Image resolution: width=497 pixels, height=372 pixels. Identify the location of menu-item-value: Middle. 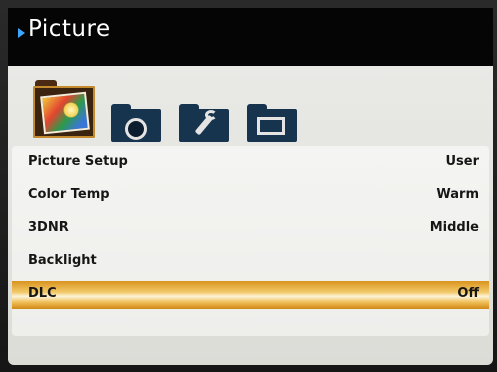
(454, 227).